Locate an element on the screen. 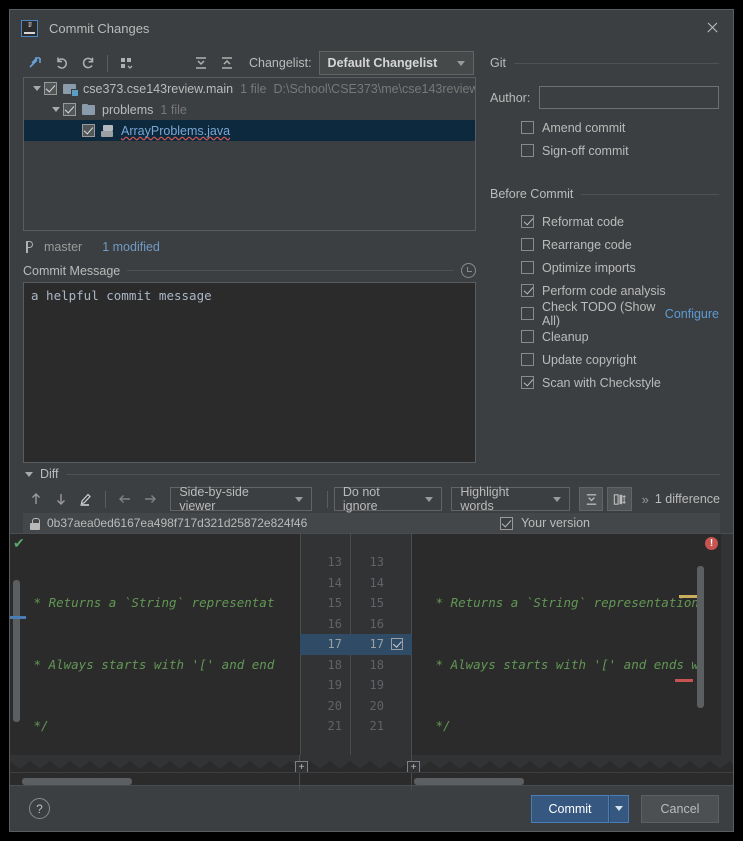  go-back-arrow-icon is located at coordinates (124, 499).